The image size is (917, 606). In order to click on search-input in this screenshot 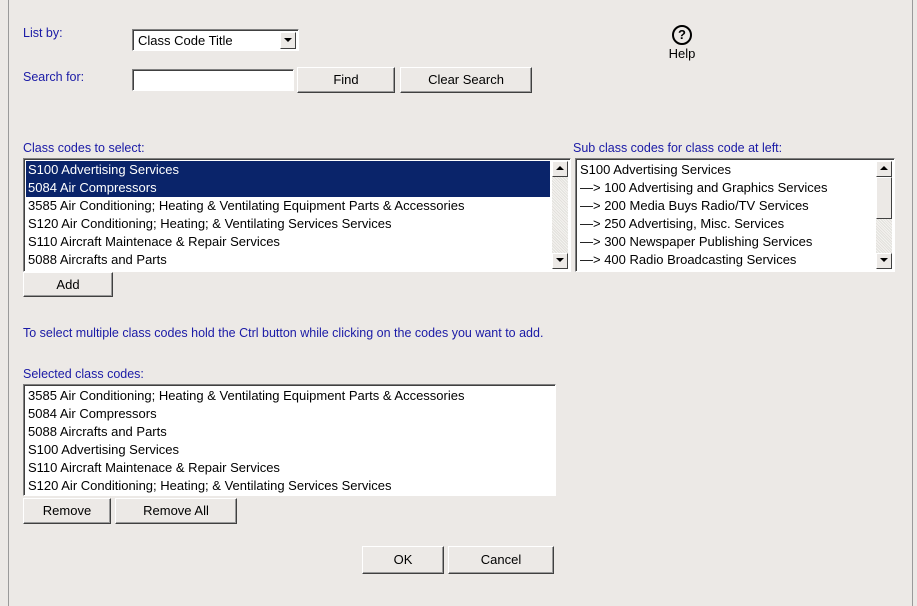, I will do `click(213, 80)`.